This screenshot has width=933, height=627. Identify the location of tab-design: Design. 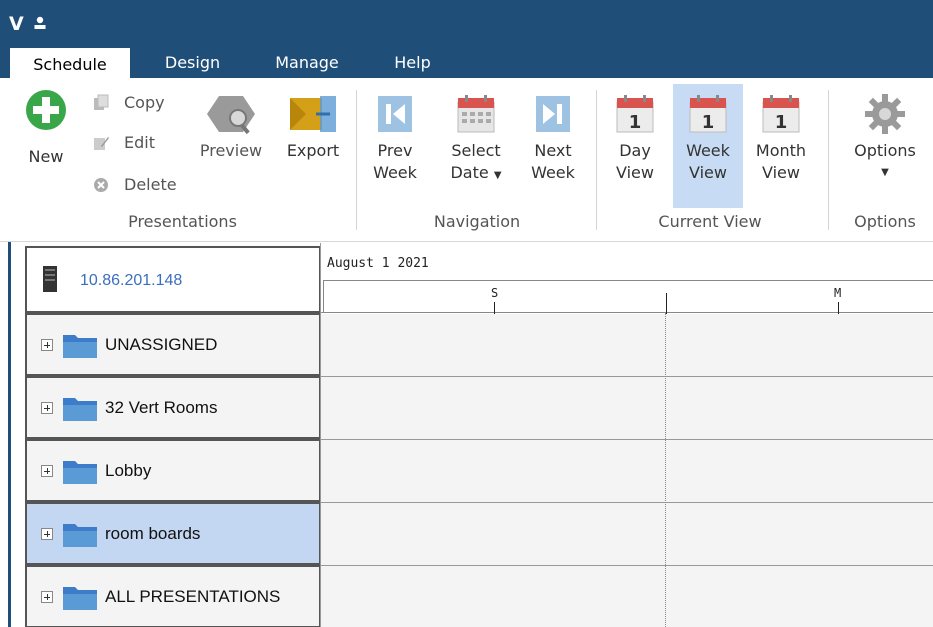
(192, 64).